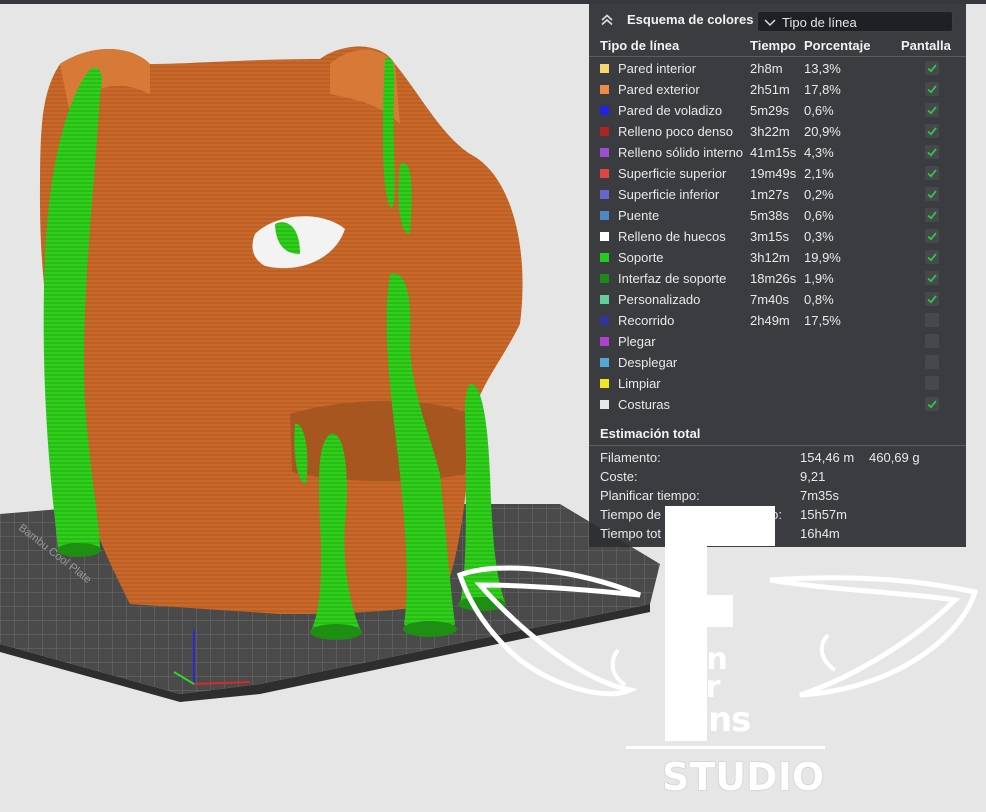 The height and width of the screenshot is (812, 986). I want to click on column-header-percent: Porcentaje, so click(837, 45).